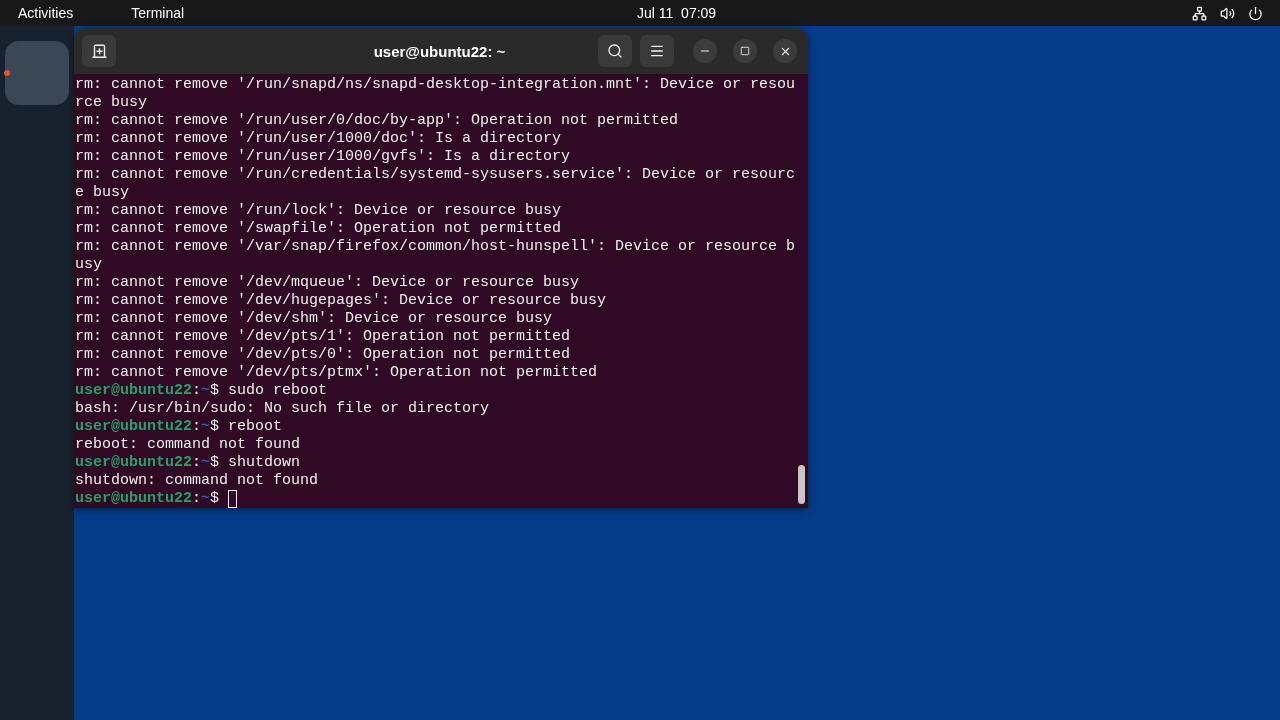 The width and height of the screenshot is (1280, 720). What do you see at coordinates (158, 13) in the screenshot?
I see `app-menu-button: Terminal` at bounding box center [158, 13].